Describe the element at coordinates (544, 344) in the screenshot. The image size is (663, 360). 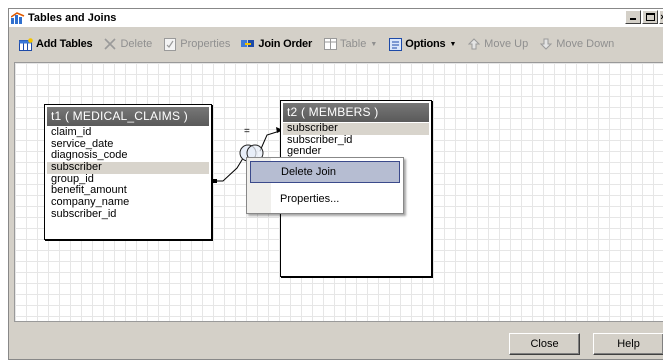
I see `close-button: Close` at that location.